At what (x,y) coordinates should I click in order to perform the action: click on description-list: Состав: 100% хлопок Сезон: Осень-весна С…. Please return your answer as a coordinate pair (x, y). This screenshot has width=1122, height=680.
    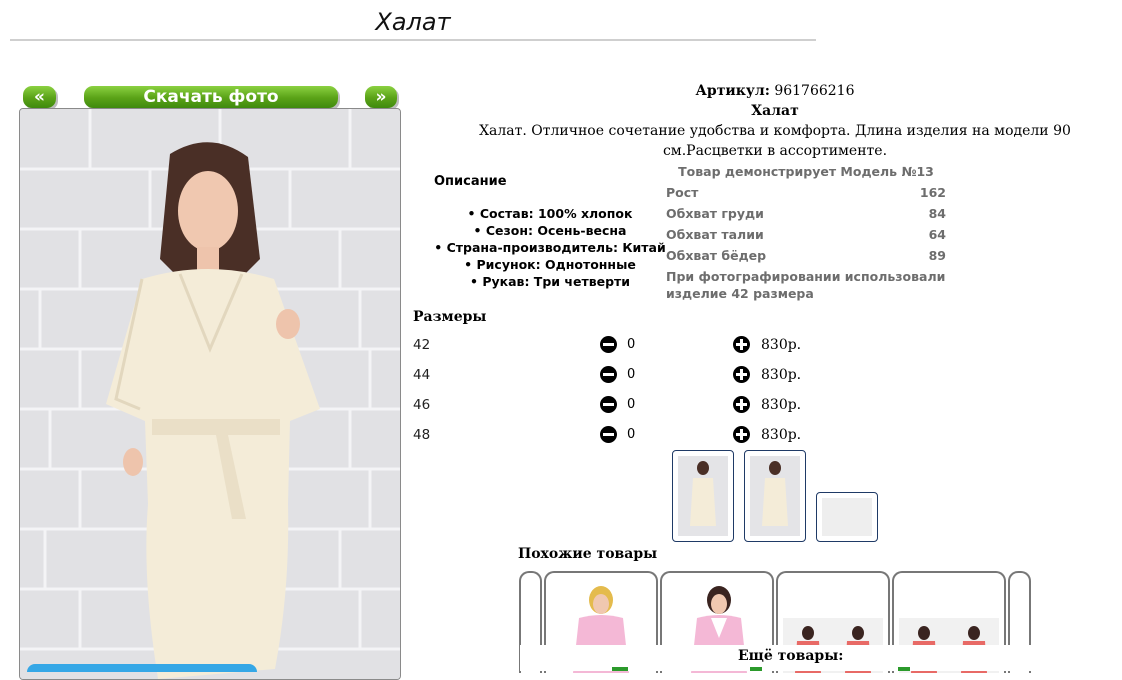
    Looking at the image, I should click on (550, 247).